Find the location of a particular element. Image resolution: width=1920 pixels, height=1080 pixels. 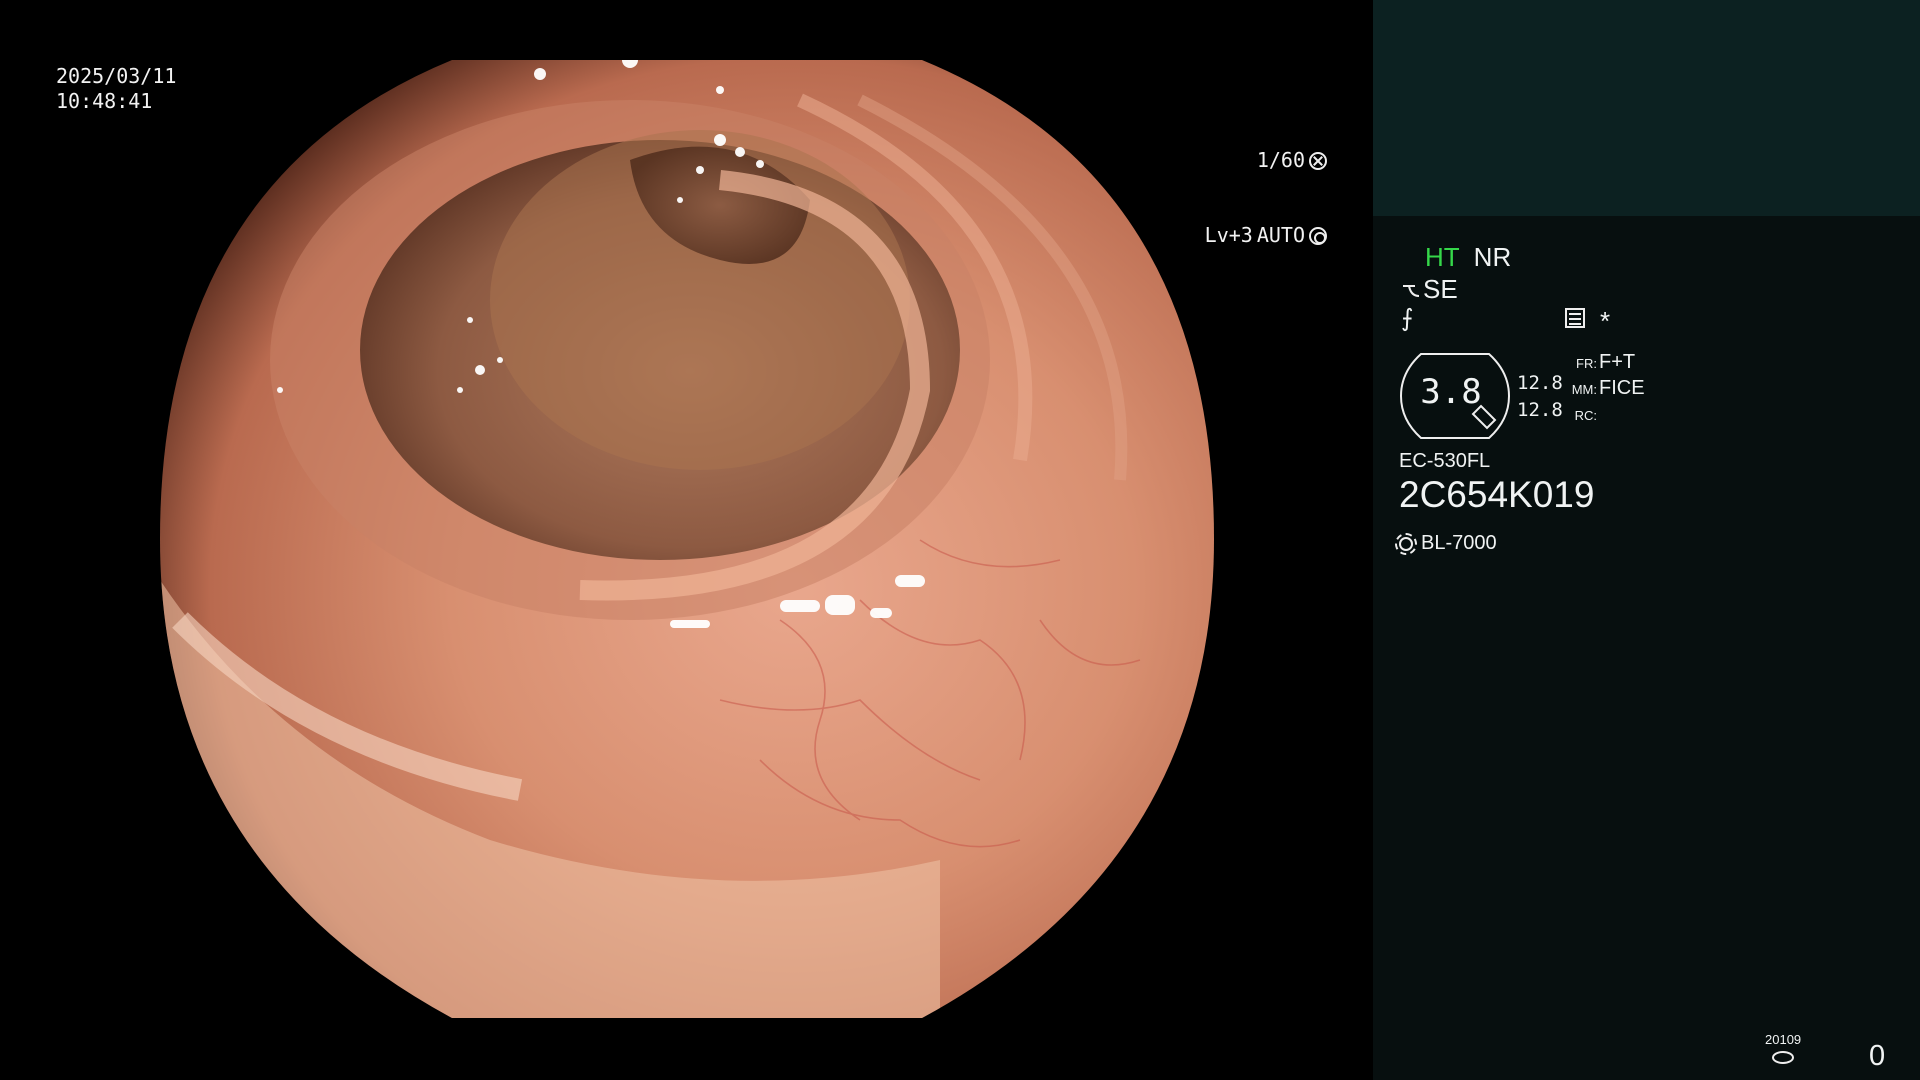

thumbnail-area is located at coordinates (1646, 108).